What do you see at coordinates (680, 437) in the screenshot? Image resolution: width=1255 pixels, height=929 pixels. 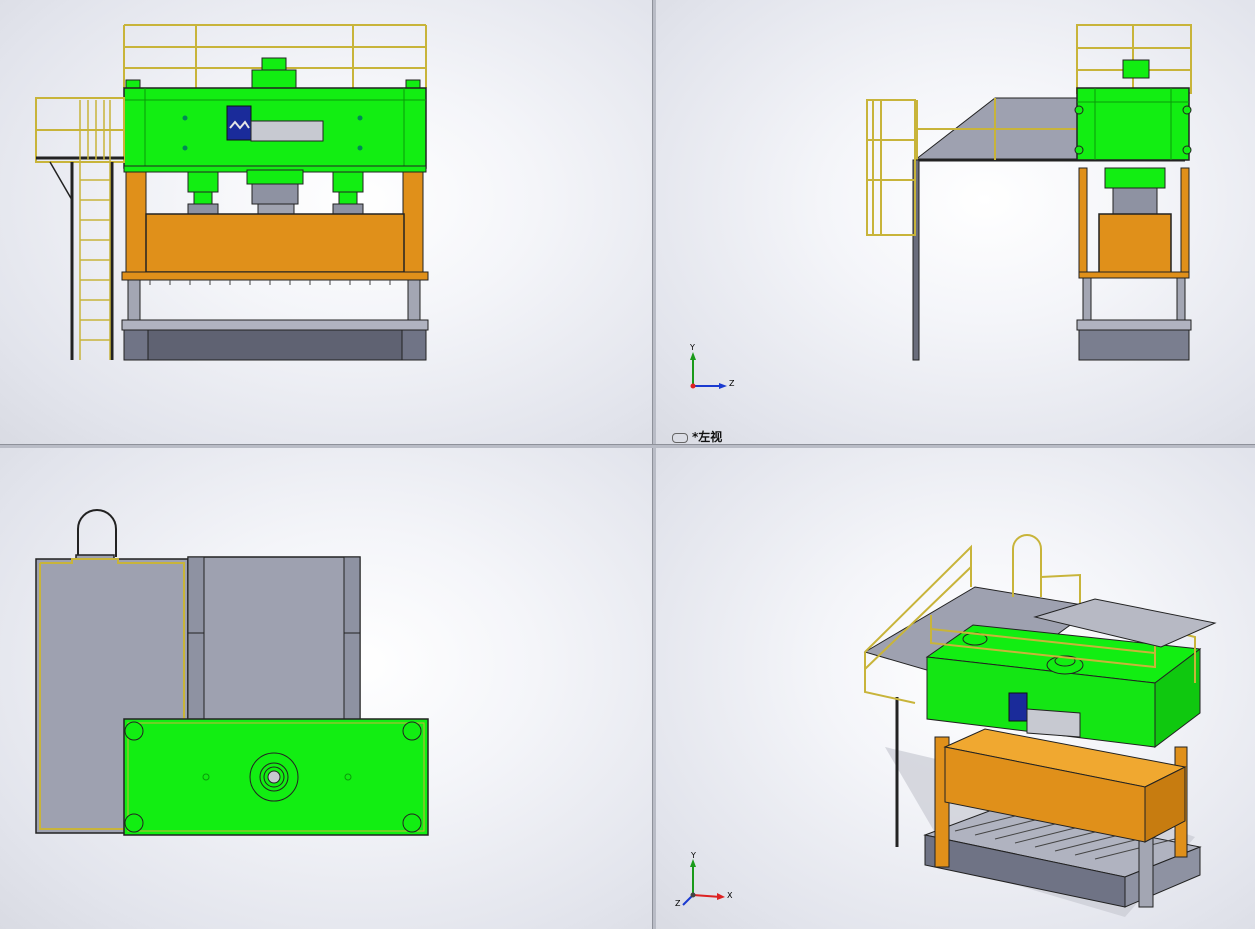 I see `link-view-icon` at bounding box center [680, 437].